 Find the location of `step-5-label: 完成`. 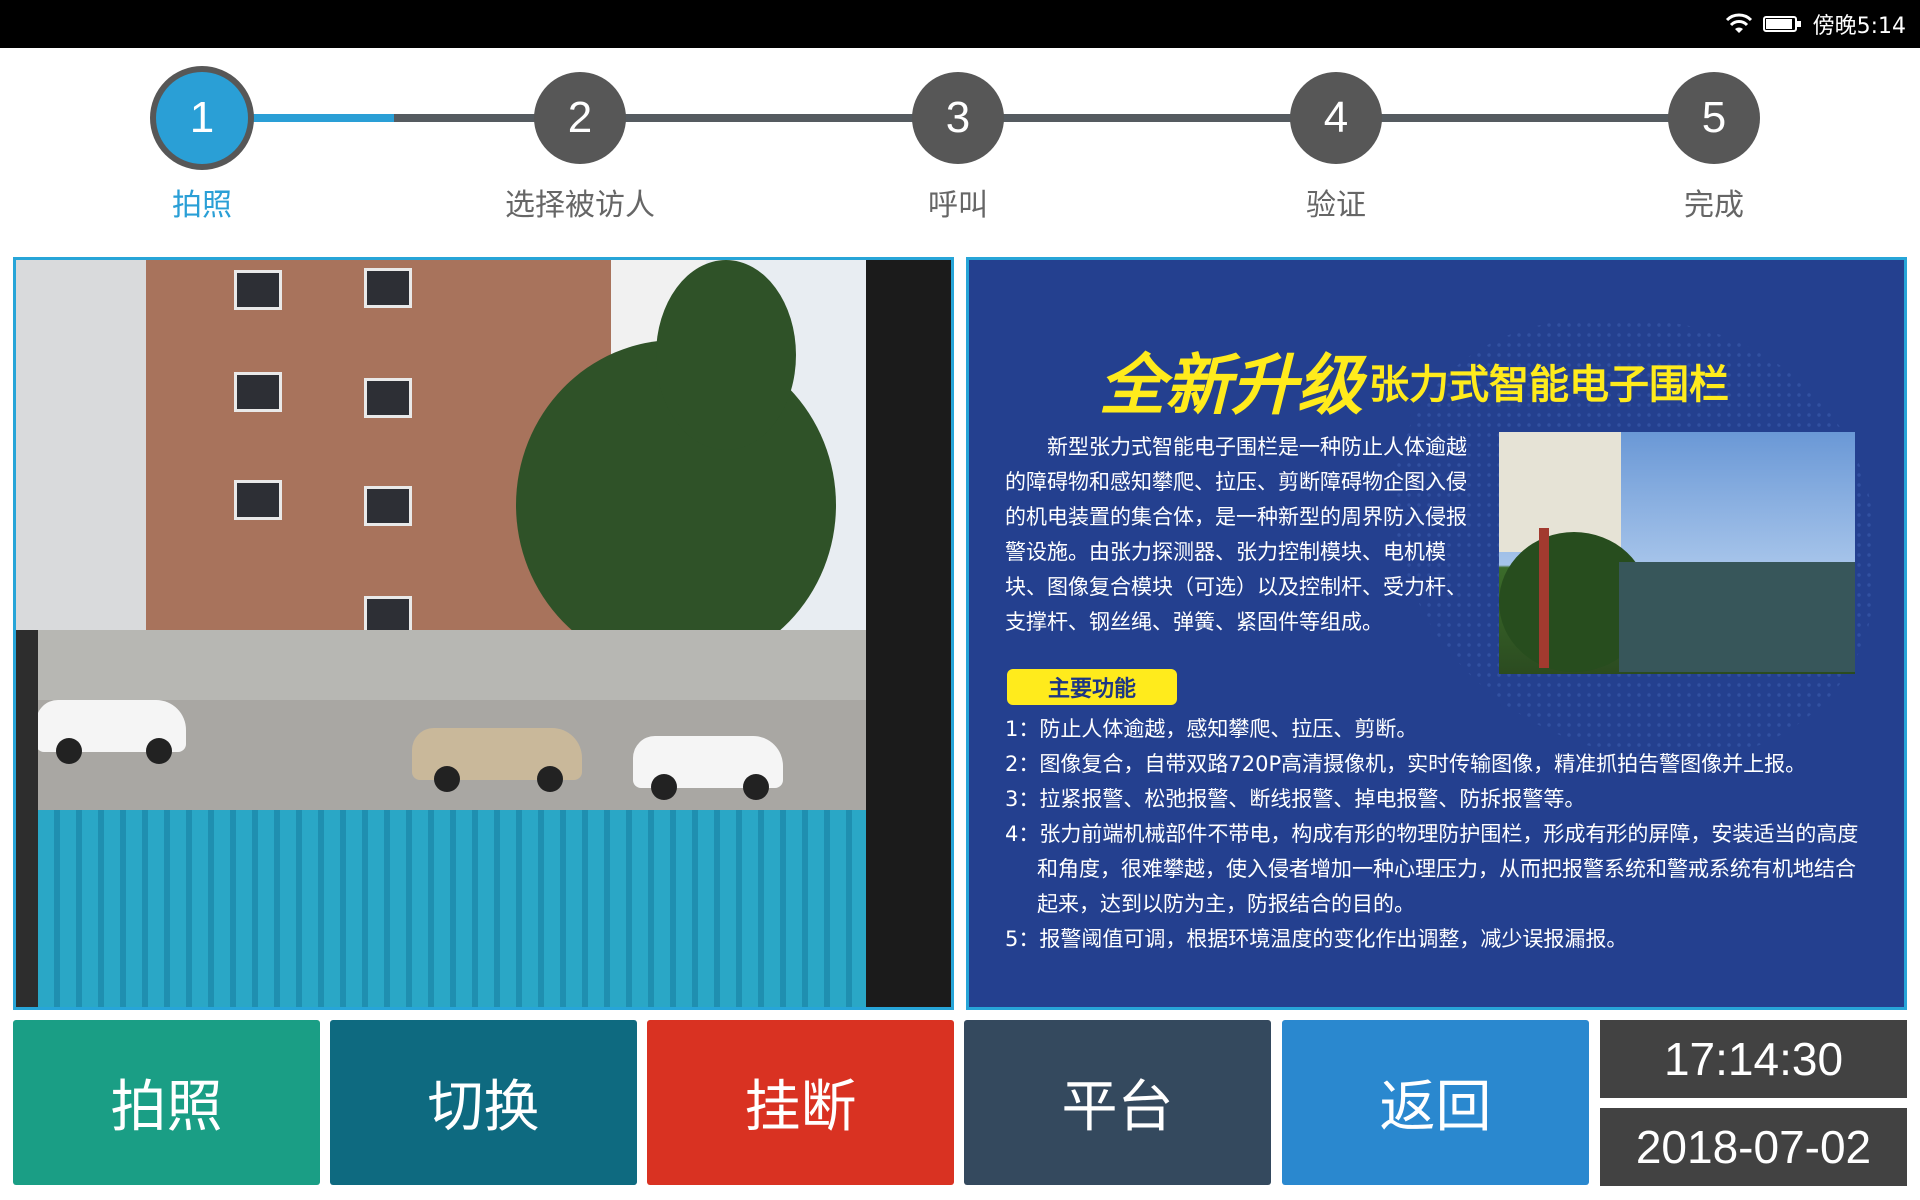

step-5-label: 完成 is located at coordinates (1714, 205).